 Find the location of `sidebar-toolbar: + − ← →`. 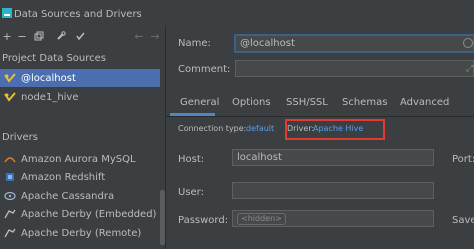

sidebar-toolbar: + − ← → is located at coordinates (82, 37).